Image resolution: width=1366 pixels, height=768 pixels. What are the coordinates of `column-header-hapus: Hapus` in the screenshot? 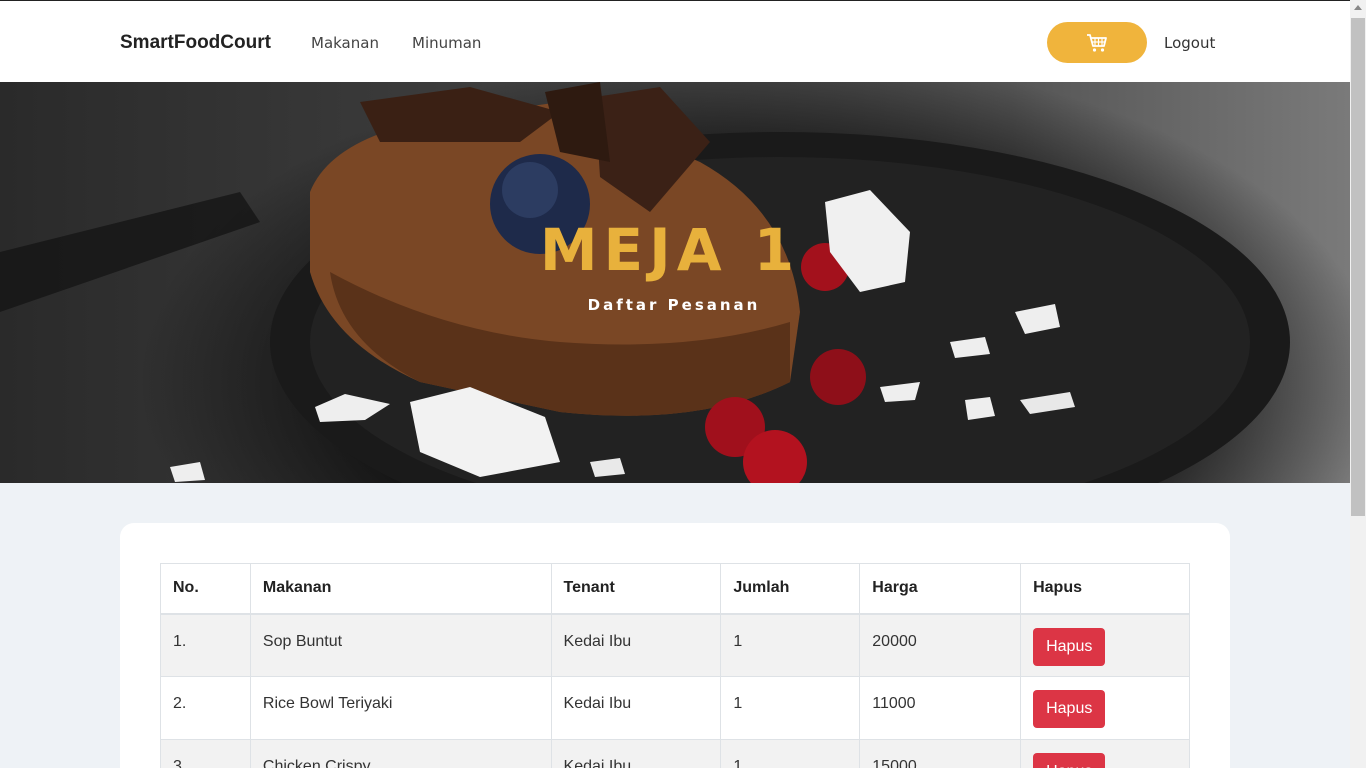 It's located at (1105, 589).